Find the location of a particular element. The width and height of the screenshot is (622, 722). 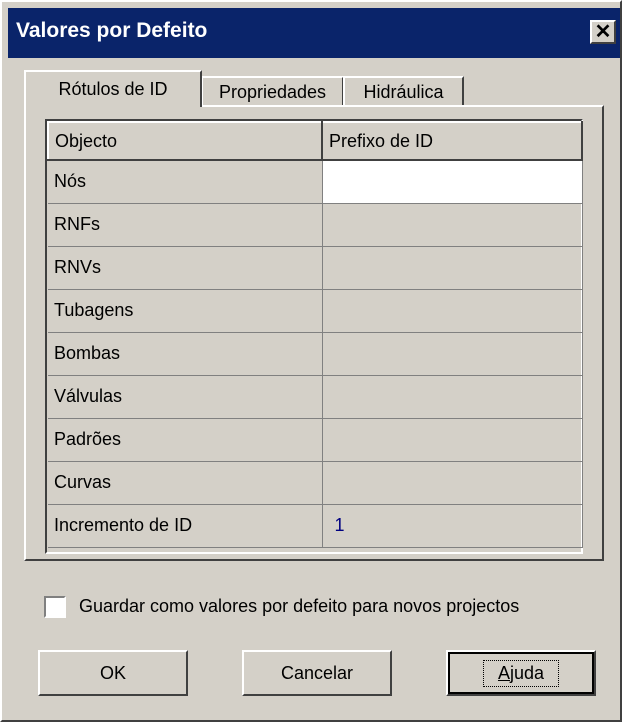

cancel-button-label: Cancelar is located at coordinates (317, 672).